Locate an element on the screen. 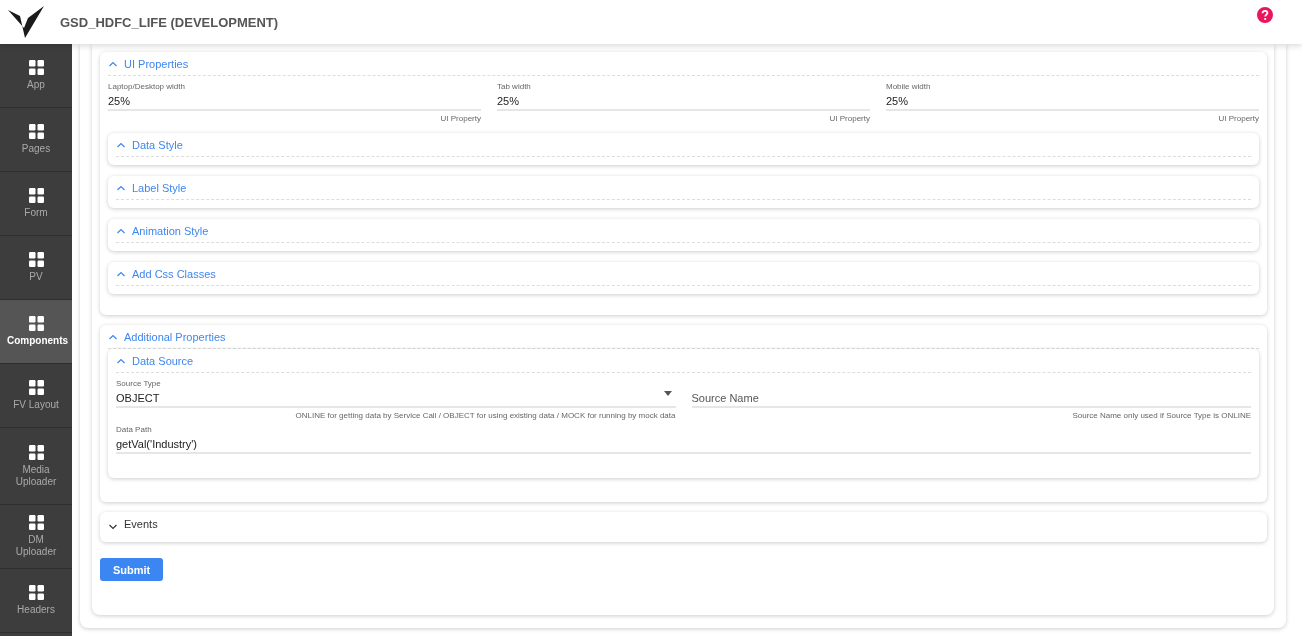 The height and width of the screenshot is (636, 1302). app-title: GSD_HDFC_LIFE (DEVELOPMENT) is located at coordinates (169, 22).